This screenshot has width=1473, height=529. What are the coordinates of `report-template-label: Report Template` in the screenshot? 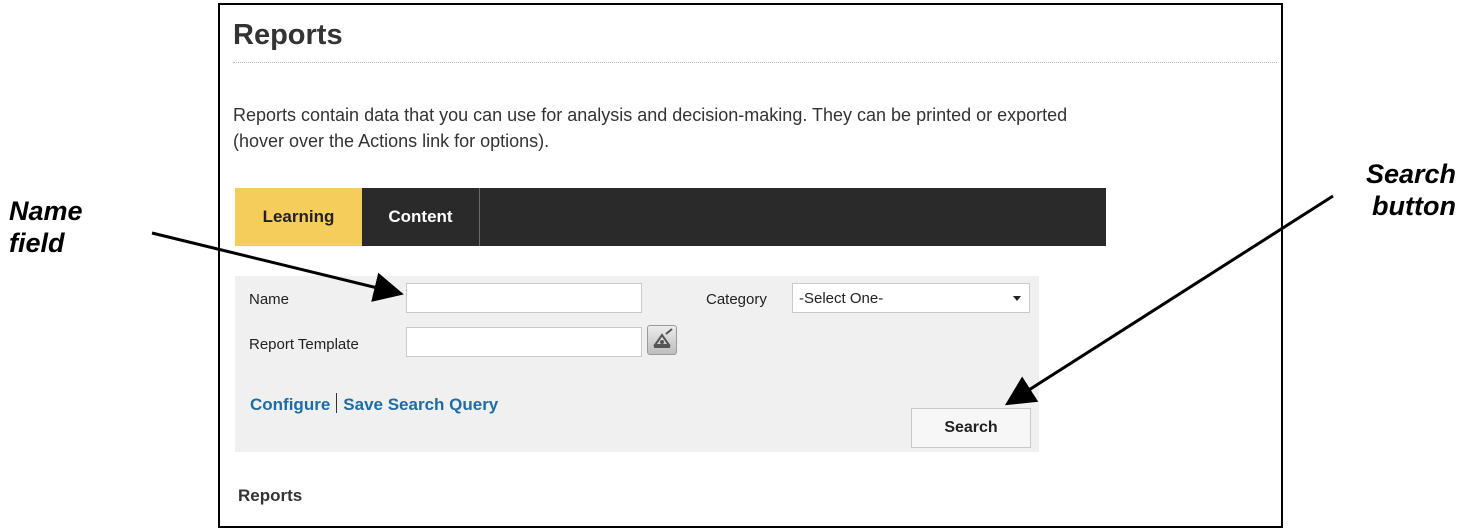 It's located at (304, 344).